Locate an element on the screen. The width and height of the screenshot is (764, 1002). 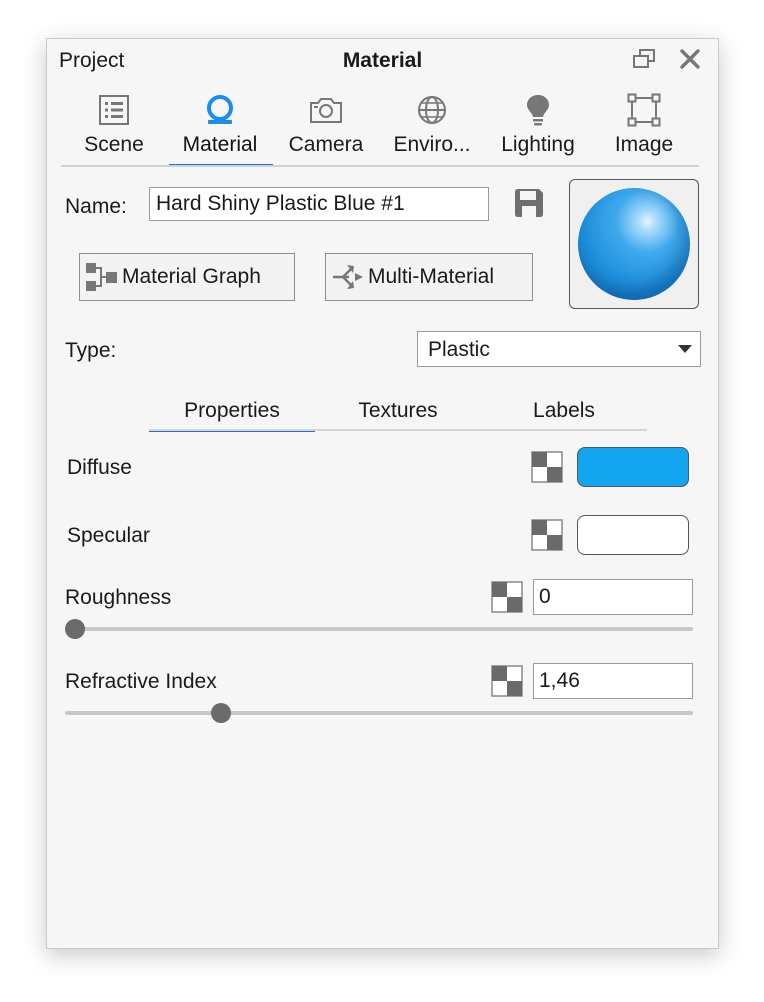
material-graph-icon is located at coordinates (102, 277).